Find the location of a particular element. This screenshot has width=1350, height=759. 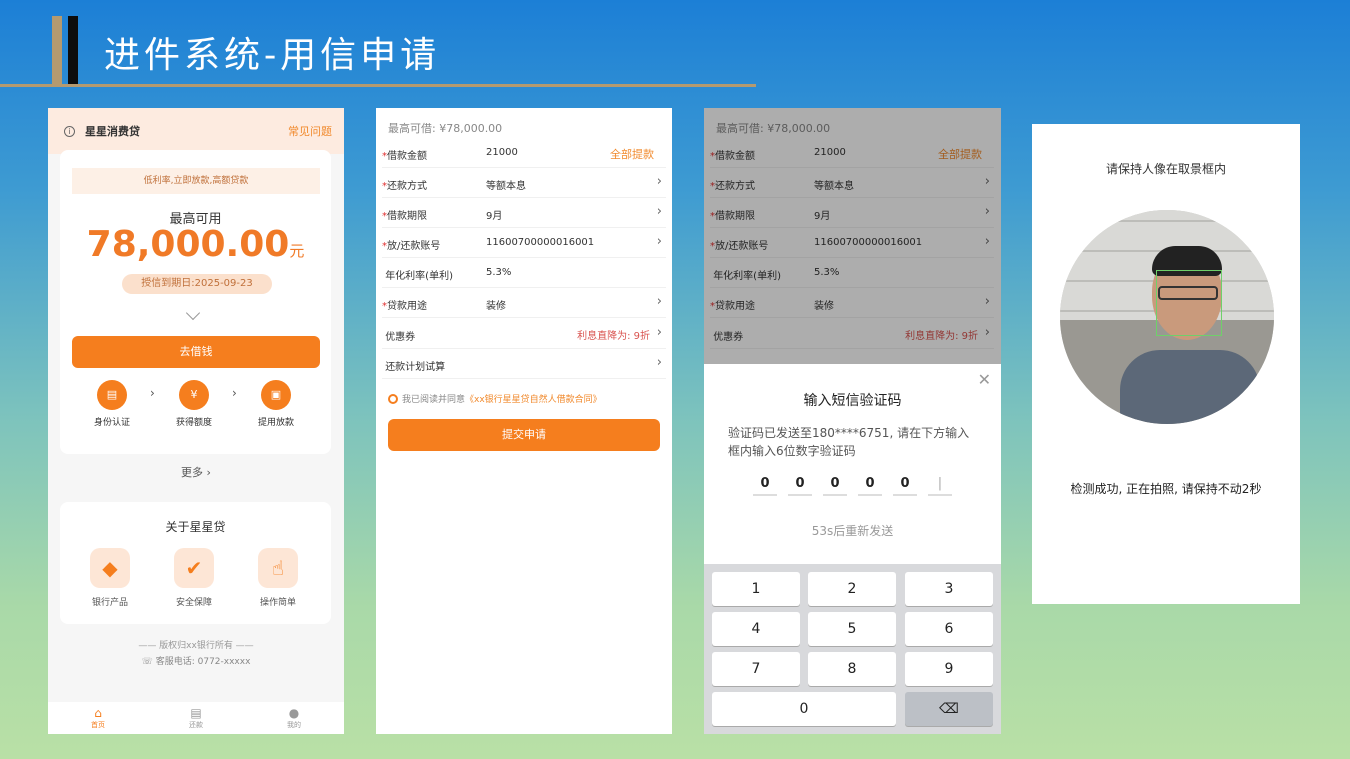

row-label-text: 借款期限 is located at coordinates (407, 216).